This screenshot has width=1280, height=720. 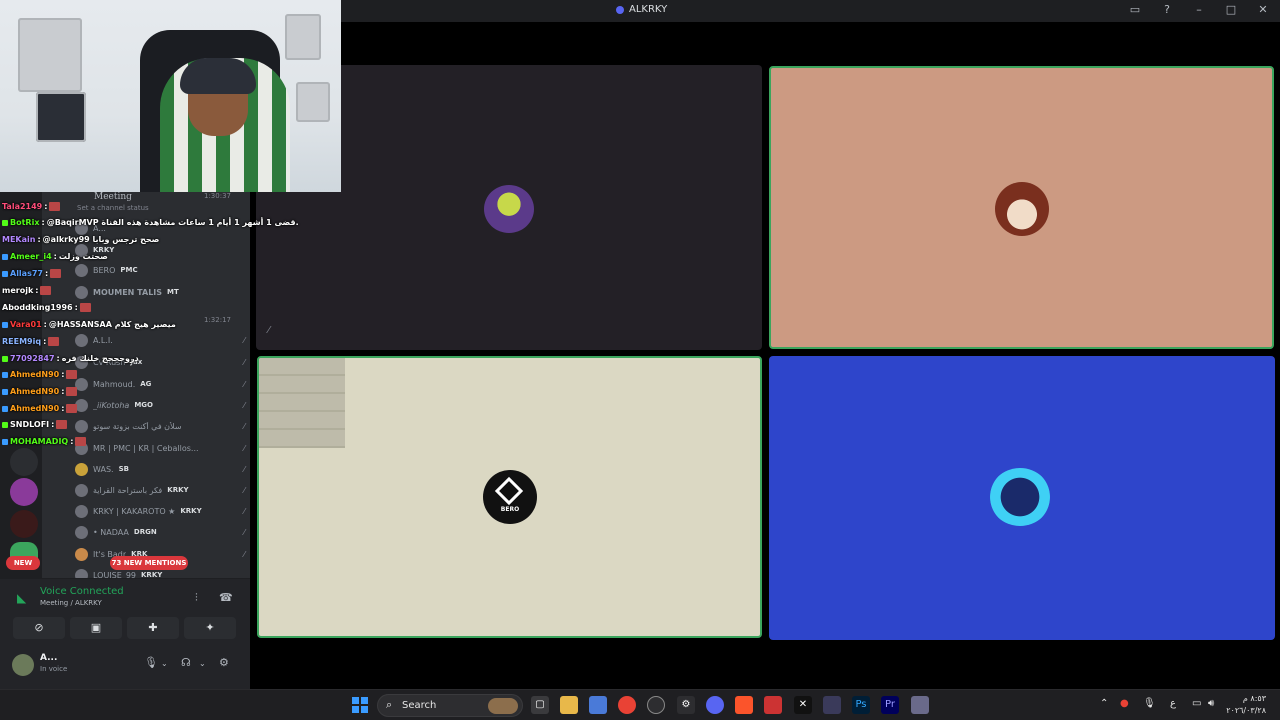 What do you see at coordinates (30, 424) in the screenshot?
I see `chat-username: SNDLOFI` at bounding box center [30, 424].